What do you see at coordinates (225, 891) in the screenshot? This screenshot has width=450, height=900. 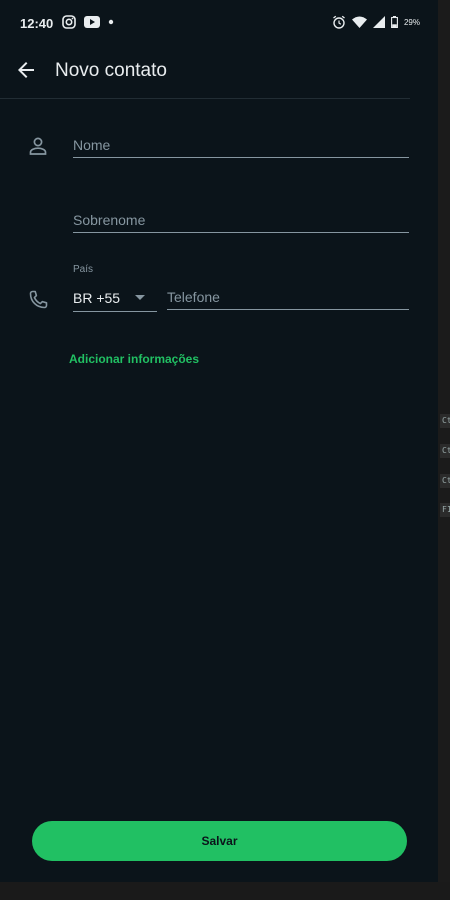 I see `bottom-navigation-strip` at bounding box center [225, 891].